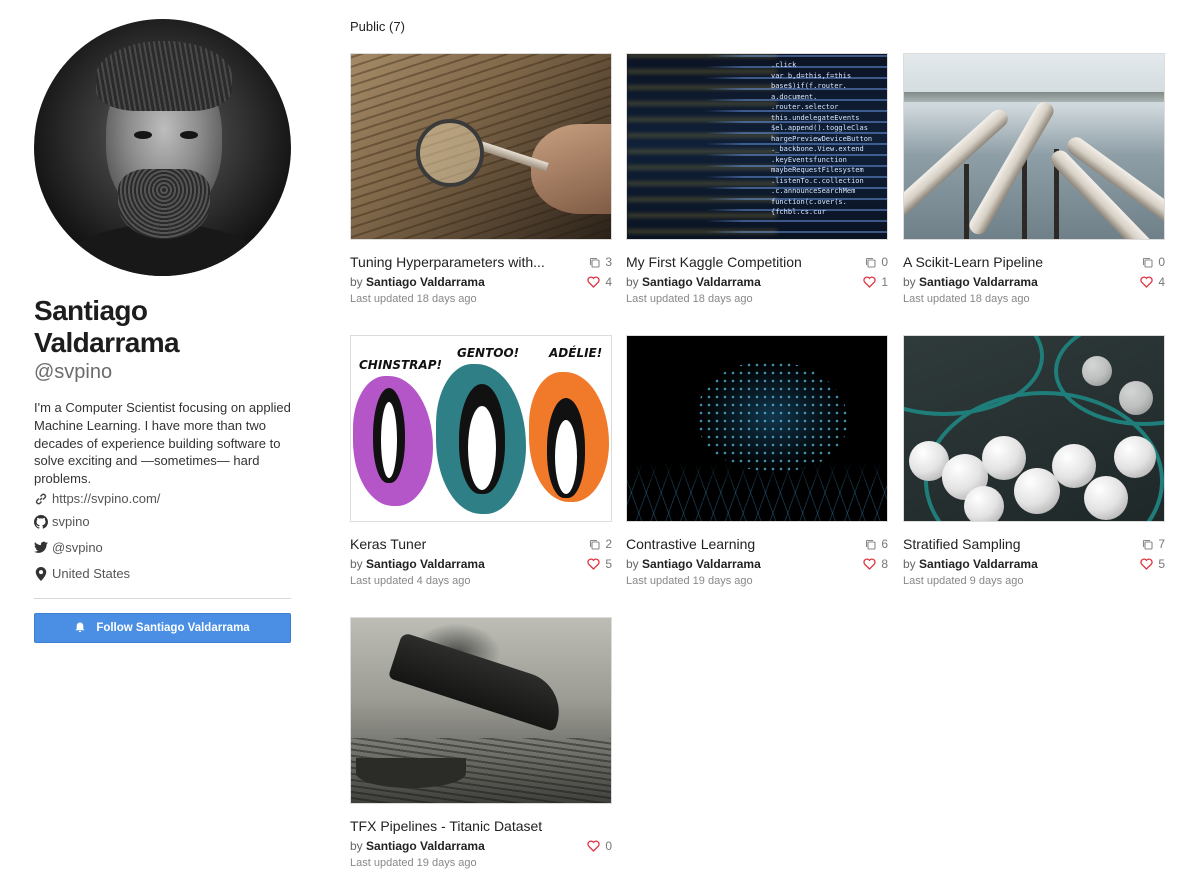 This screenshot has height=877, width=1200. What do you see at coordinates (107, 326) in the screenshot?
I see `profile-name: Santiago Valdarrama` at bounding box center [107, 326].